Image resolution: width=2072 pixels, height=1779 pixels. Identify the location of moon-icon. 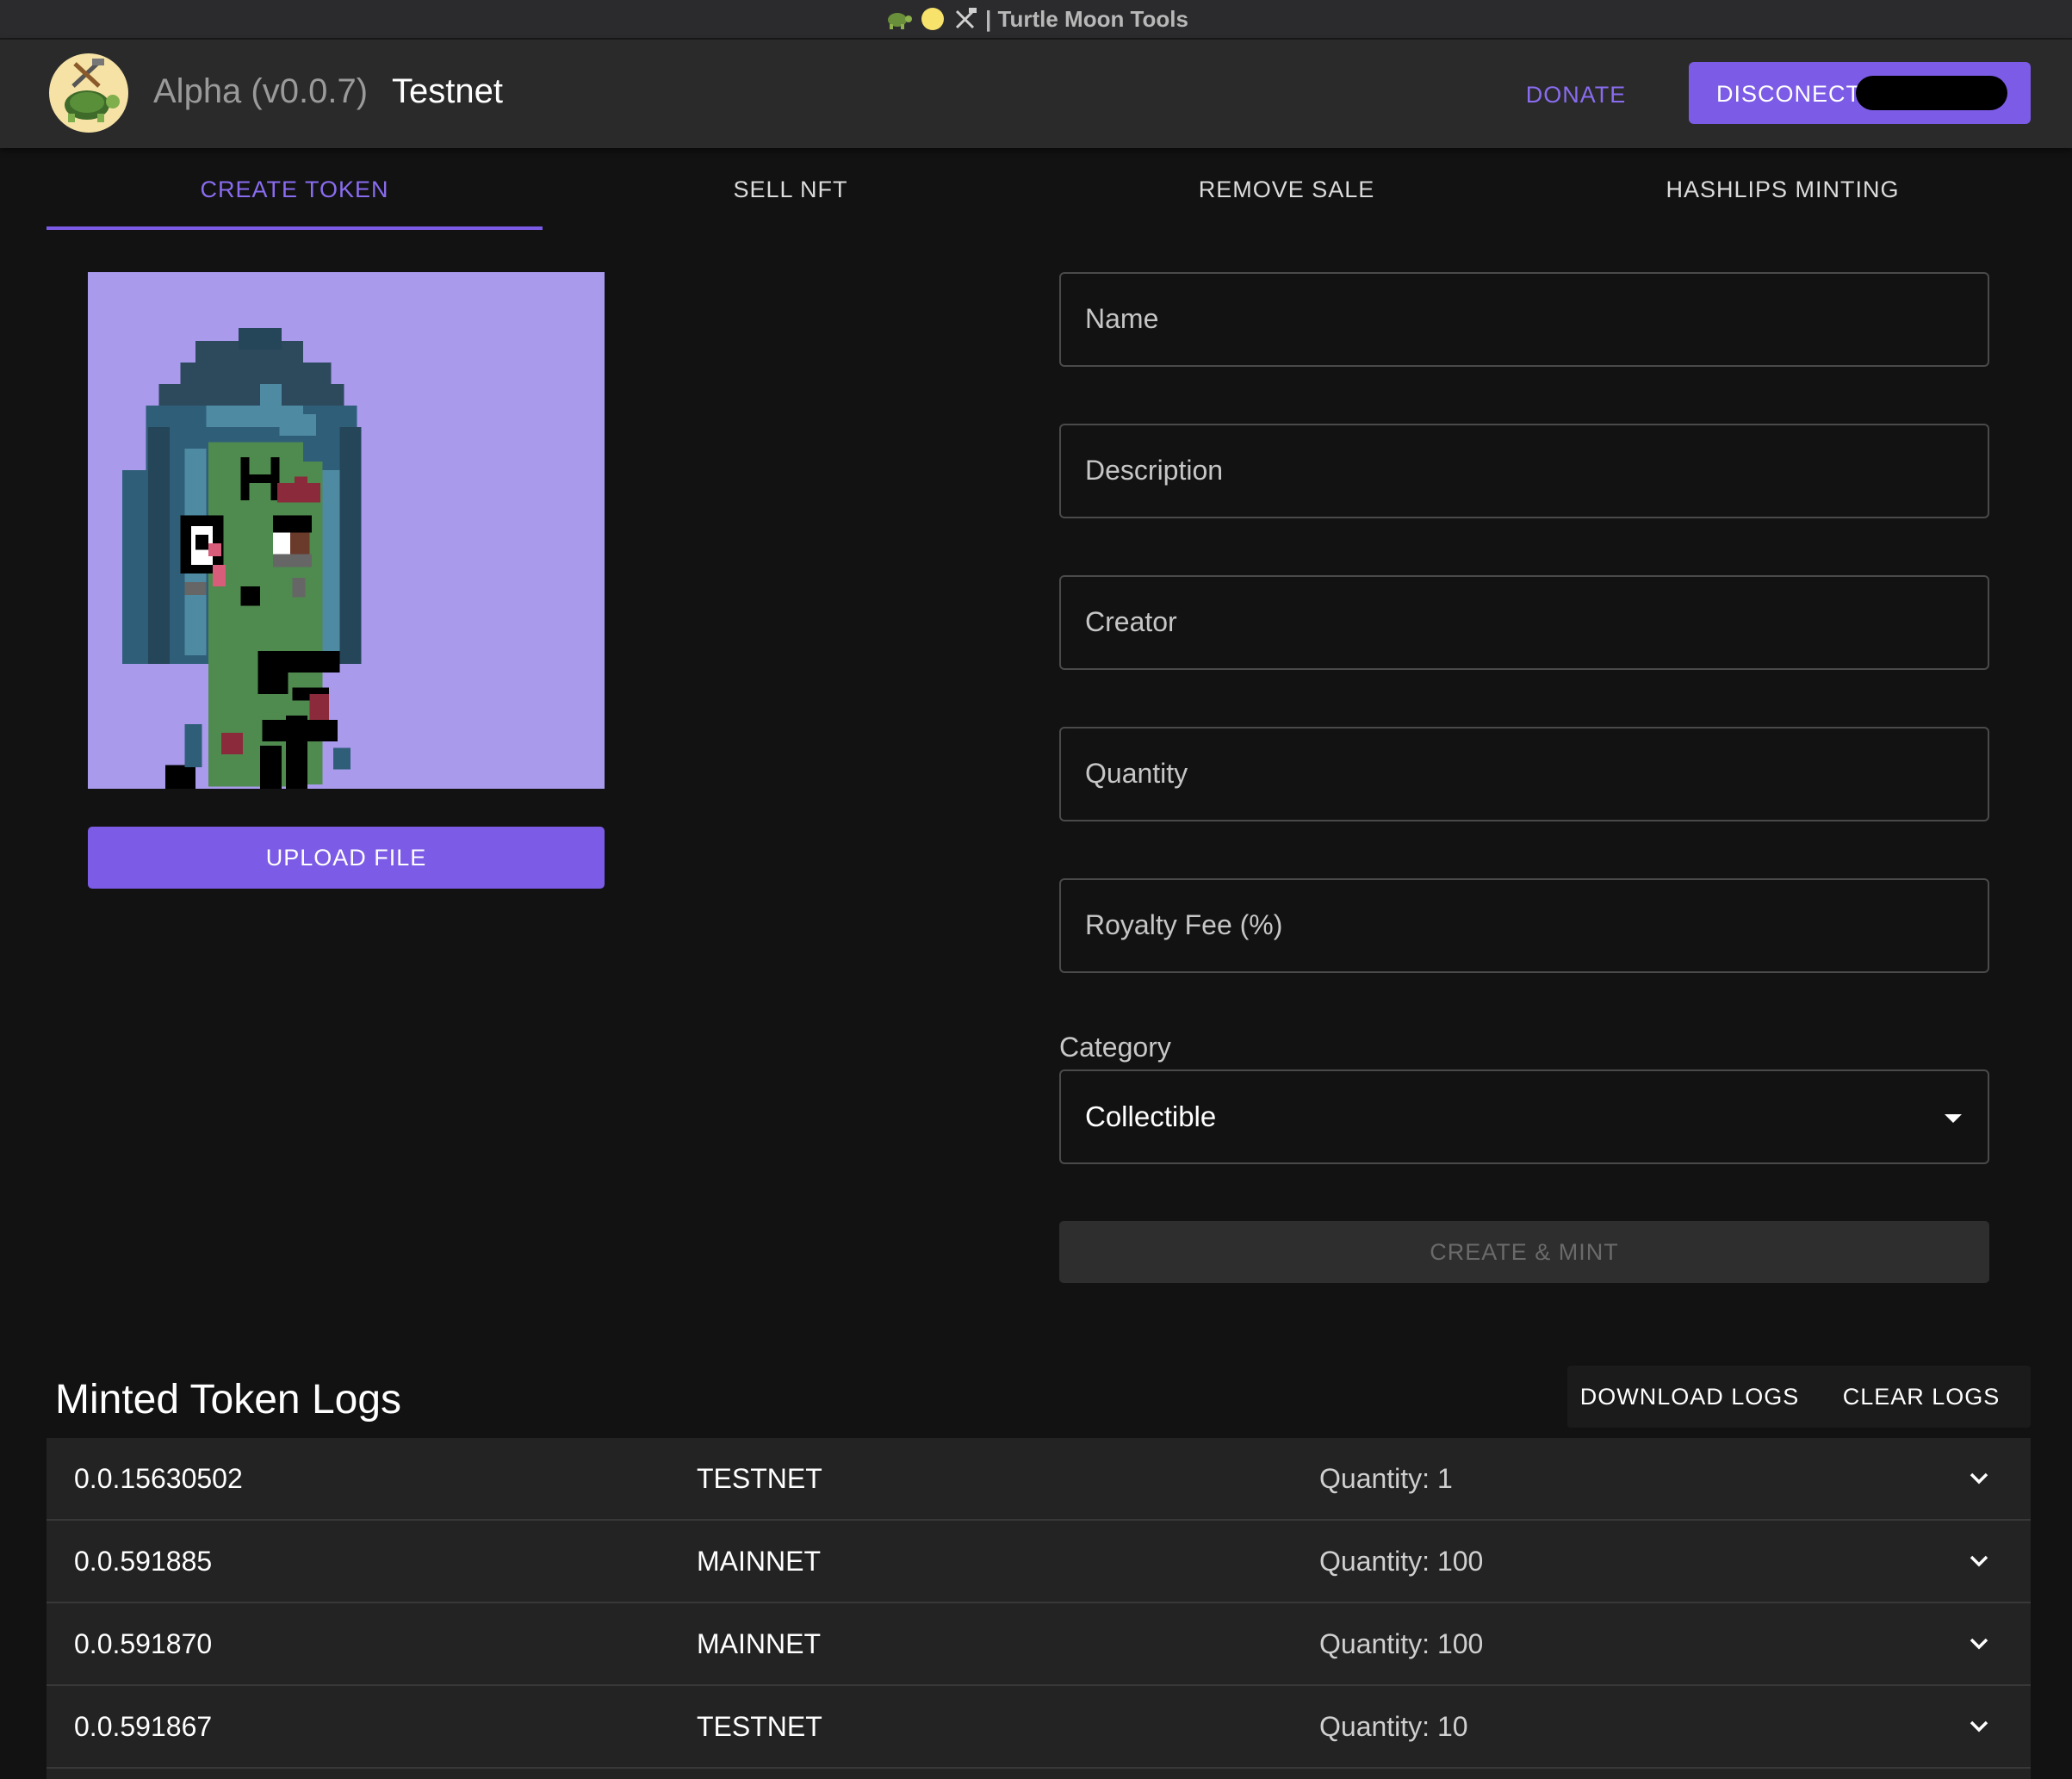
(933, 19).